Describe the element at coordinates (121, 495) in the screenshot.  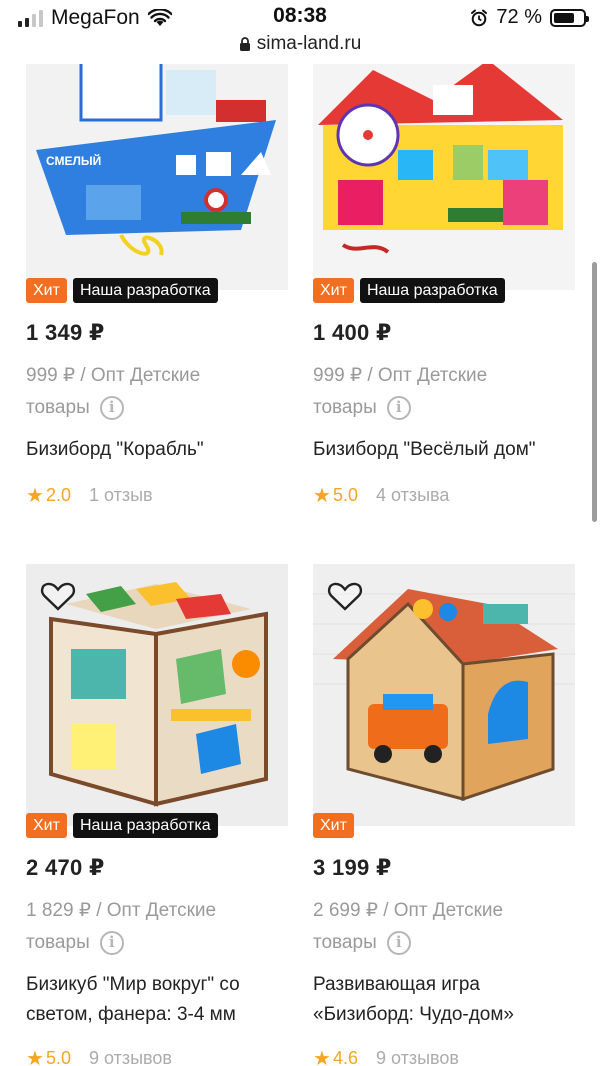
I see `reviews-count: 1 отзыв` at that location.